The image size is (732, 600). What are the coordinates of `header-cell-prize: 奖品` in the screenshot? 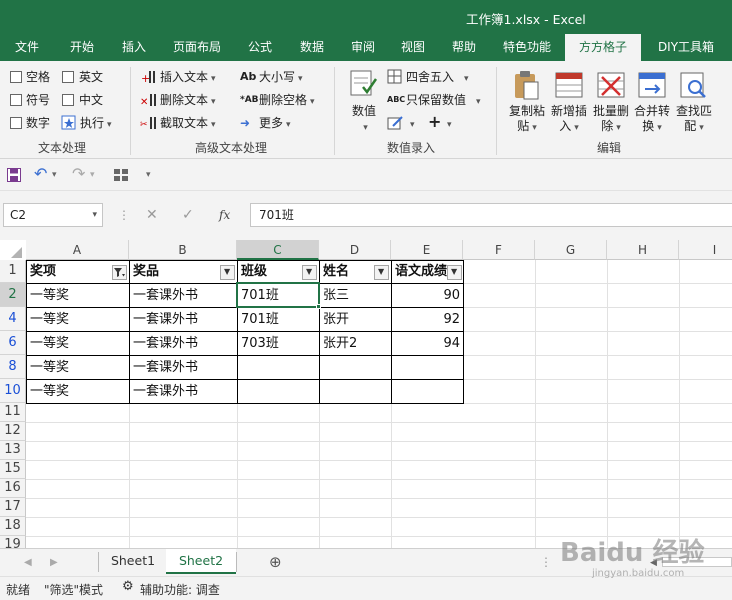 It's located at (175, 272).